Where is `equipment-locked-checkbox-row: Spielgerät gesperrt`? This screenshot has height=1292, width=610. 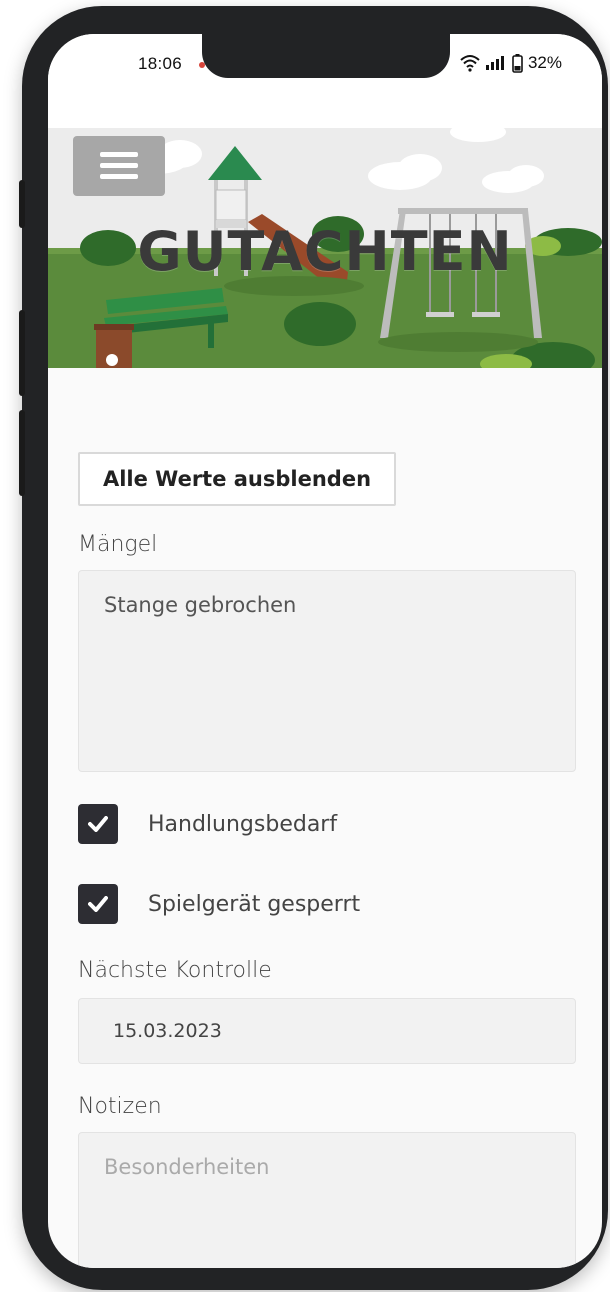
equipment-locked-checkbox-row: Spielgerät gesperrt is located at coordinates (219, 904).